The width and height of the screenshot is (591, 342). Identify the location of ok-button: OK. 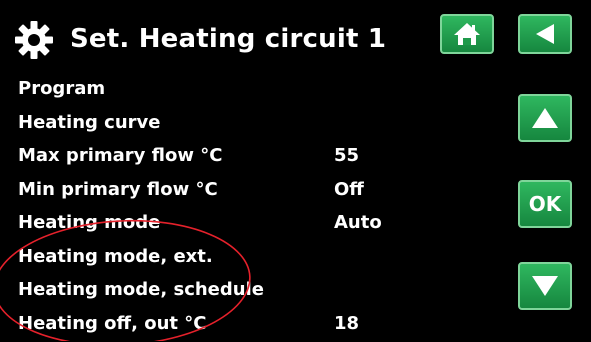
(545, 204).